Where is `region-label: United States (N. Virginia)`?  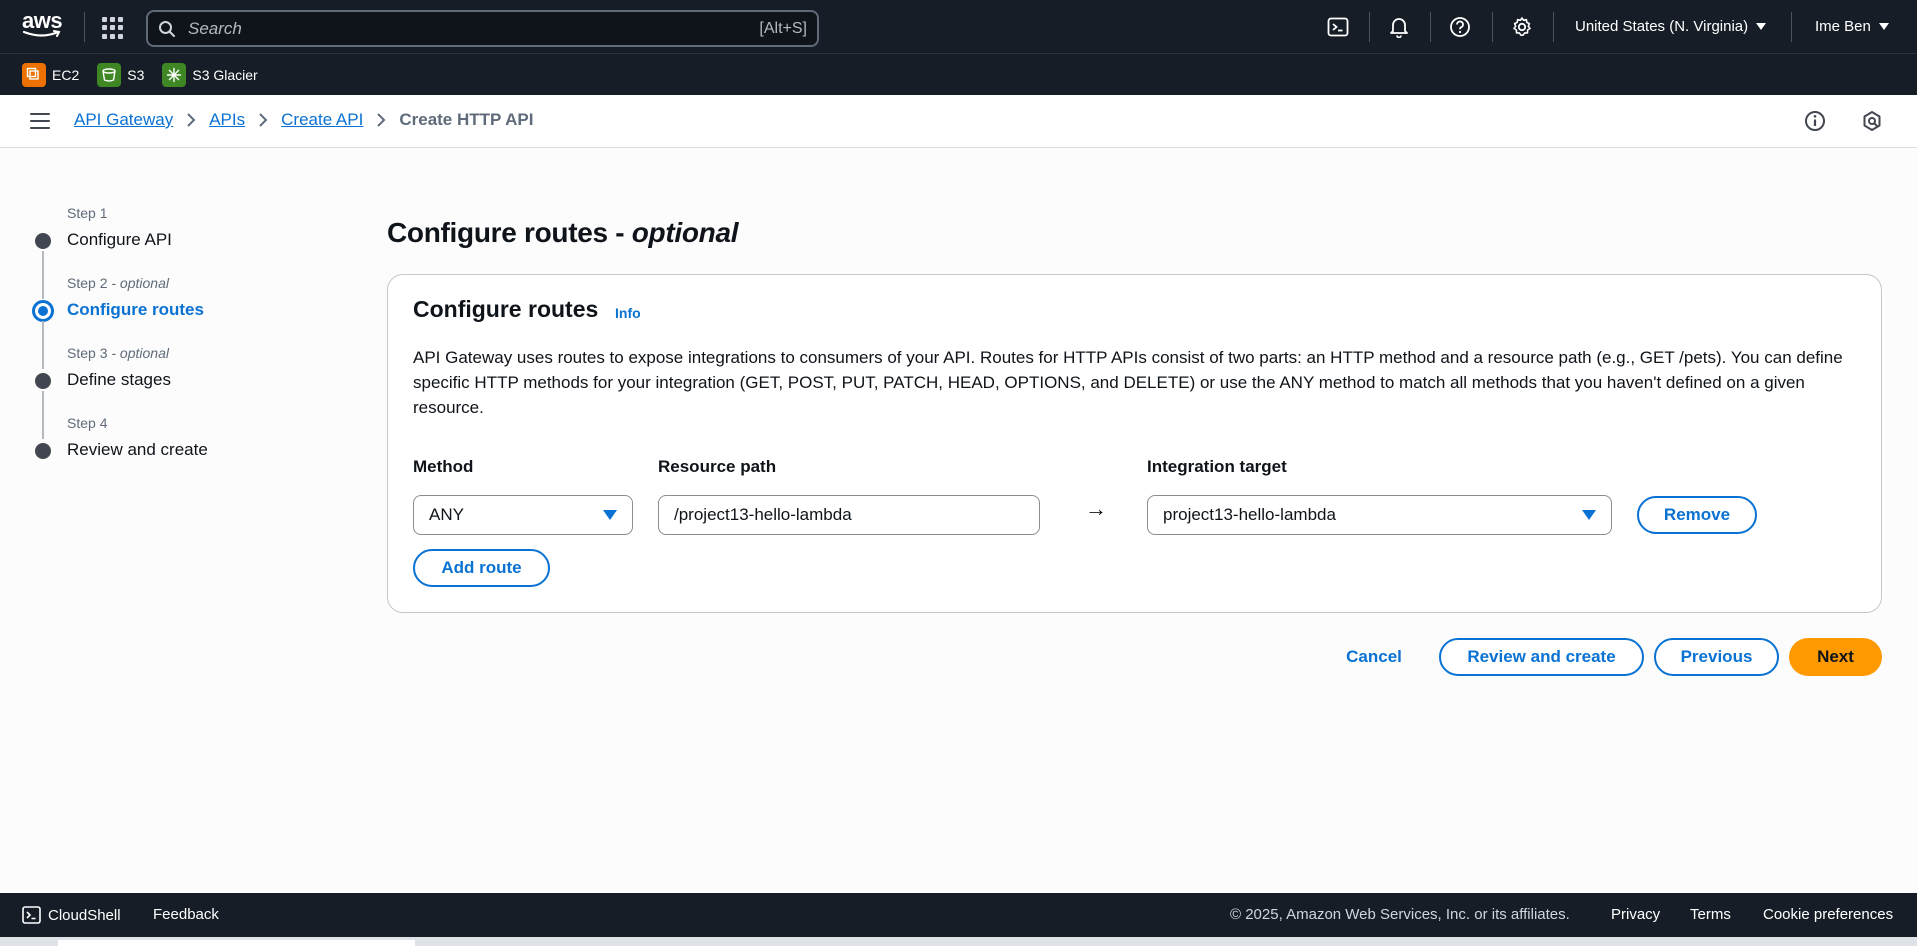 region-label: United States (N. Virginia) is located at coordinates (1662, 26).